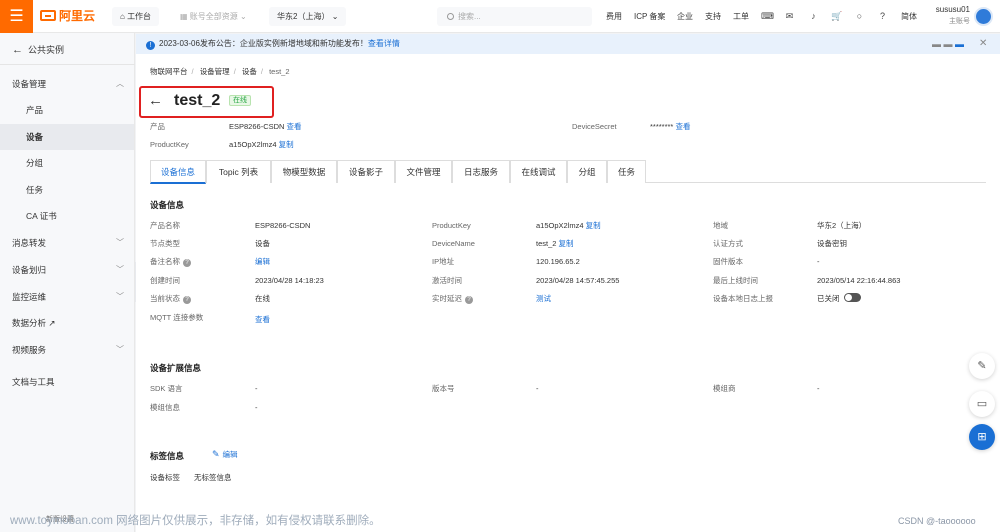 This screenshot has height=532, width=1000. I want to click on pencil-icon: ✎, so click(216, 454).